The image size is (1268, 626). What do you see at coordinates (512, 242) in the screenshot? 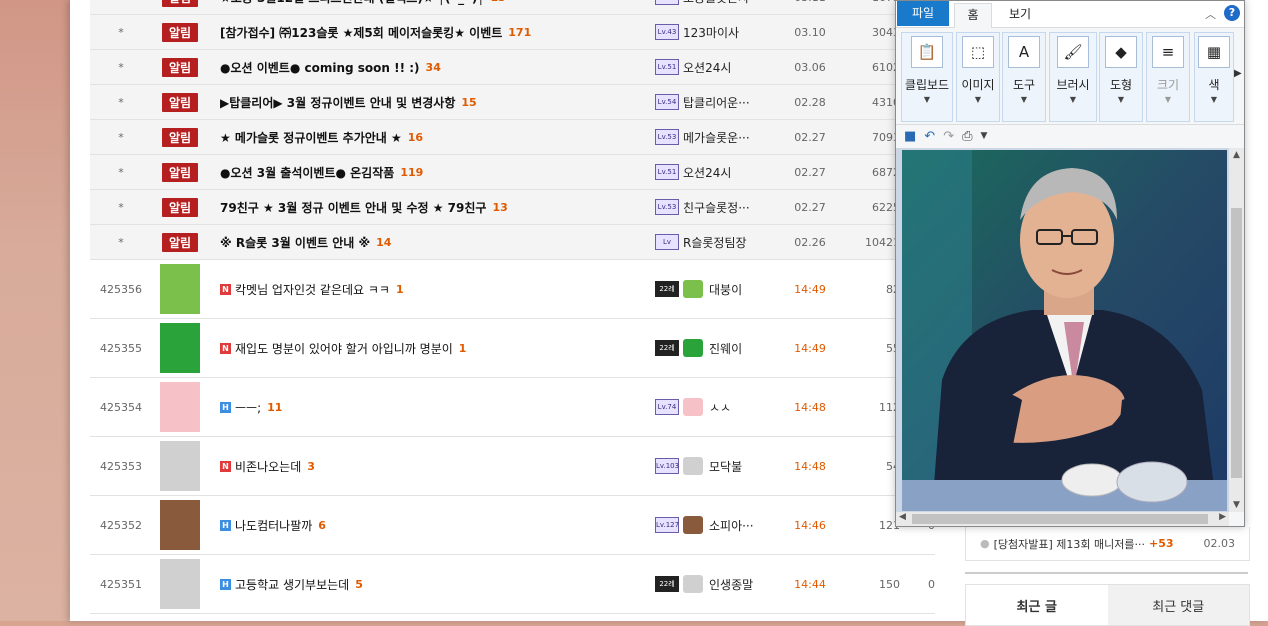
I see `notice-row: * 알림 ※ R슬롯 3월 이벤트 안내 ※ 14 Lv R슬롯정팀장 02.26 10421` at bounding box center [512, 242].